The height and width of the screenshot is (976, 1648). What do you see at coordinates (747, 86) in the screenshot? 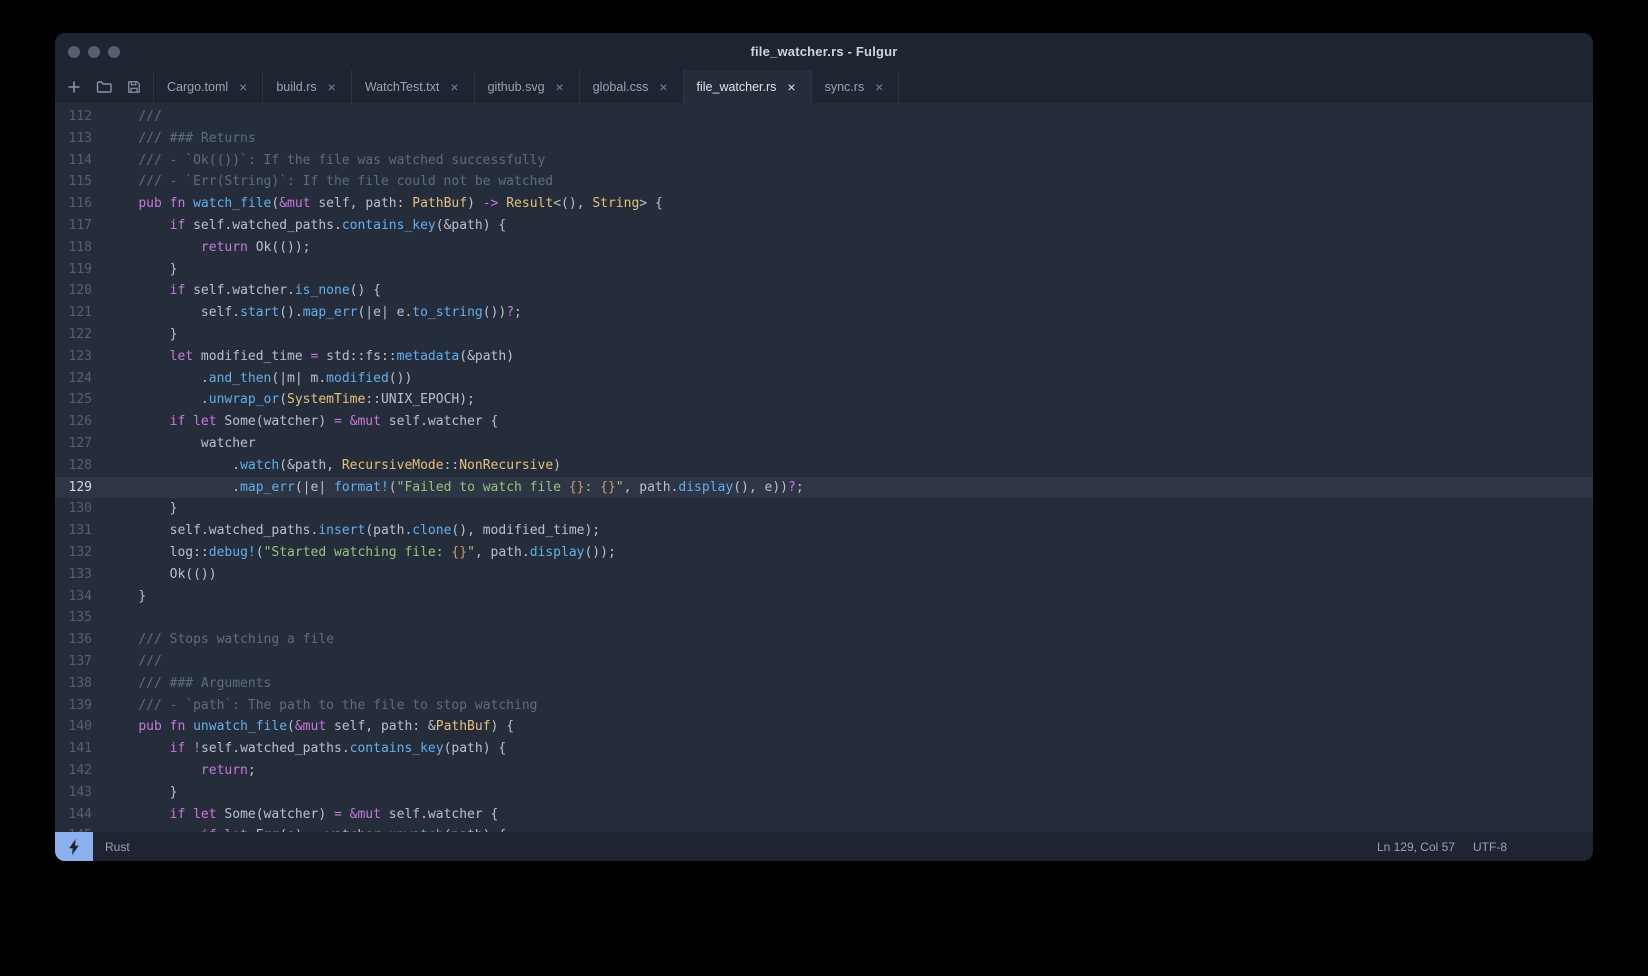
I see `tab-file-watcher-rs: file_watcher.rs ×` at bounding box center [747, 86].